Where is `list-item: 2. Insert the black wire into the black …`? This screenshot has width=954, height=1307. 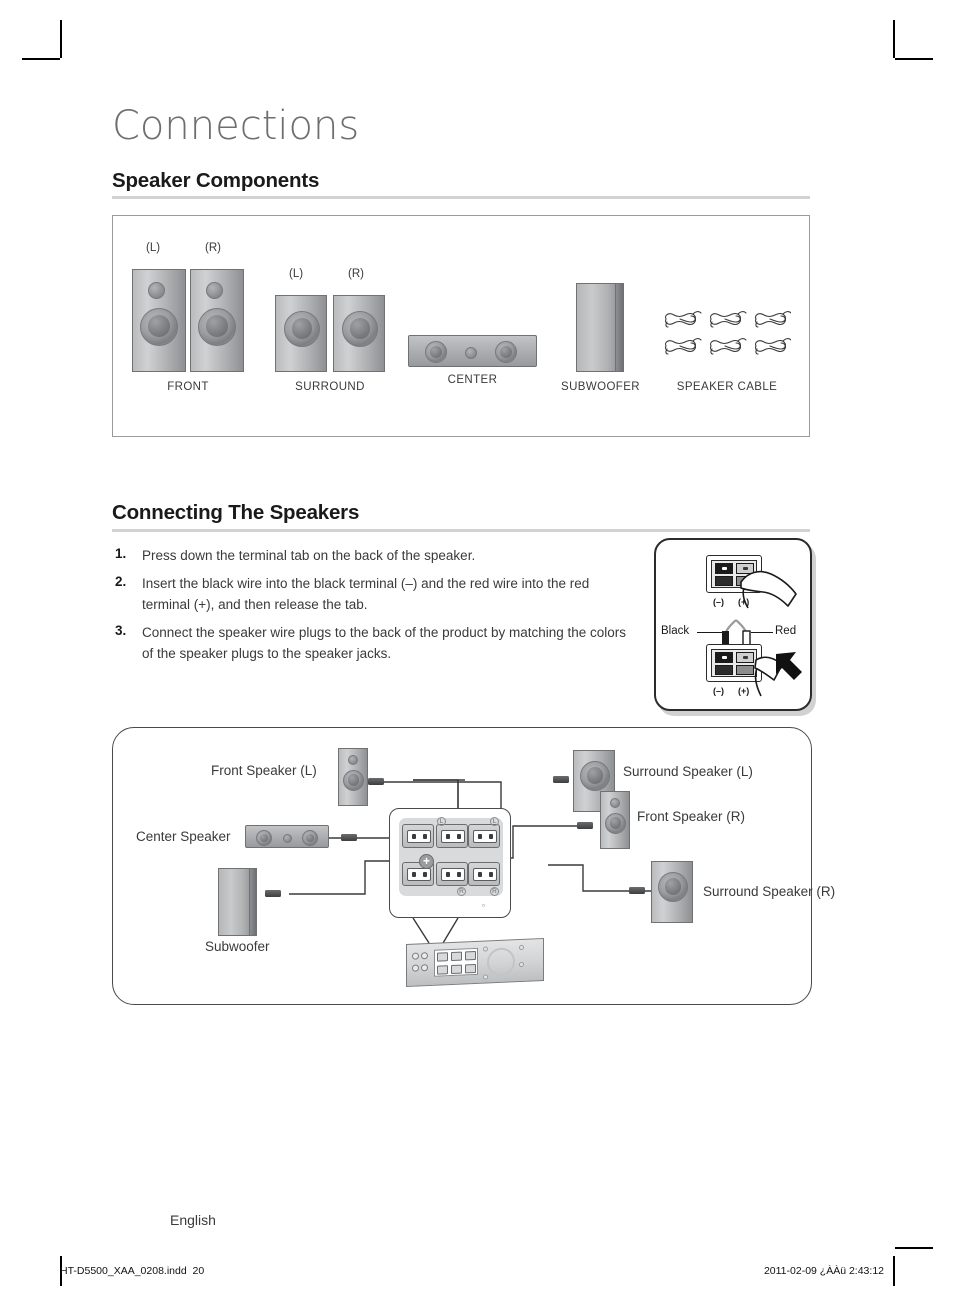 list-item: 2. Insert the black wire into the black … is located at coordinates (372, 595).